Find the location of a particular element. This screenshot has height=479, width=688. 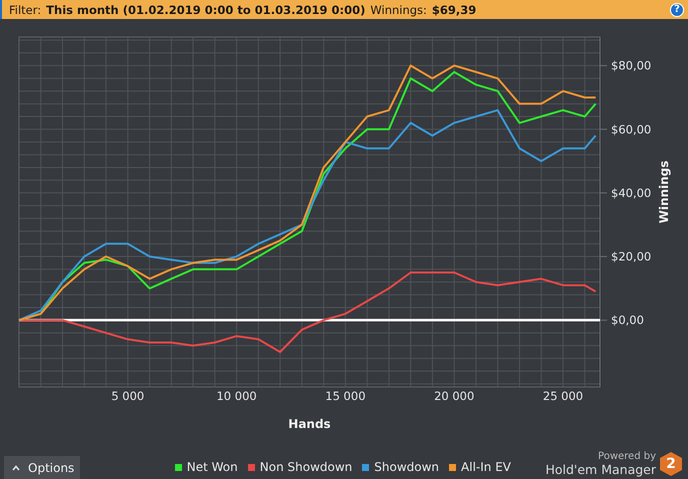

legend-label: Showdown is located at coordinates (407, 467).